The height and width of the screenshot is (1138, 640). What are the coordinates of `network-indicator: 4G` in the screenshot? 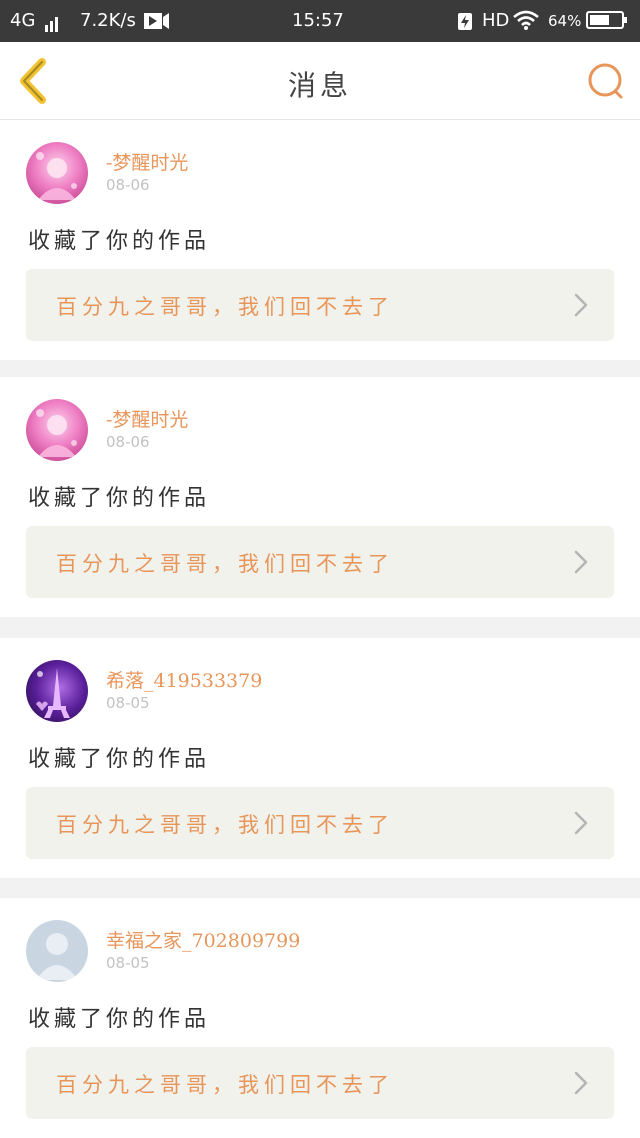 It's located at (35, 21).